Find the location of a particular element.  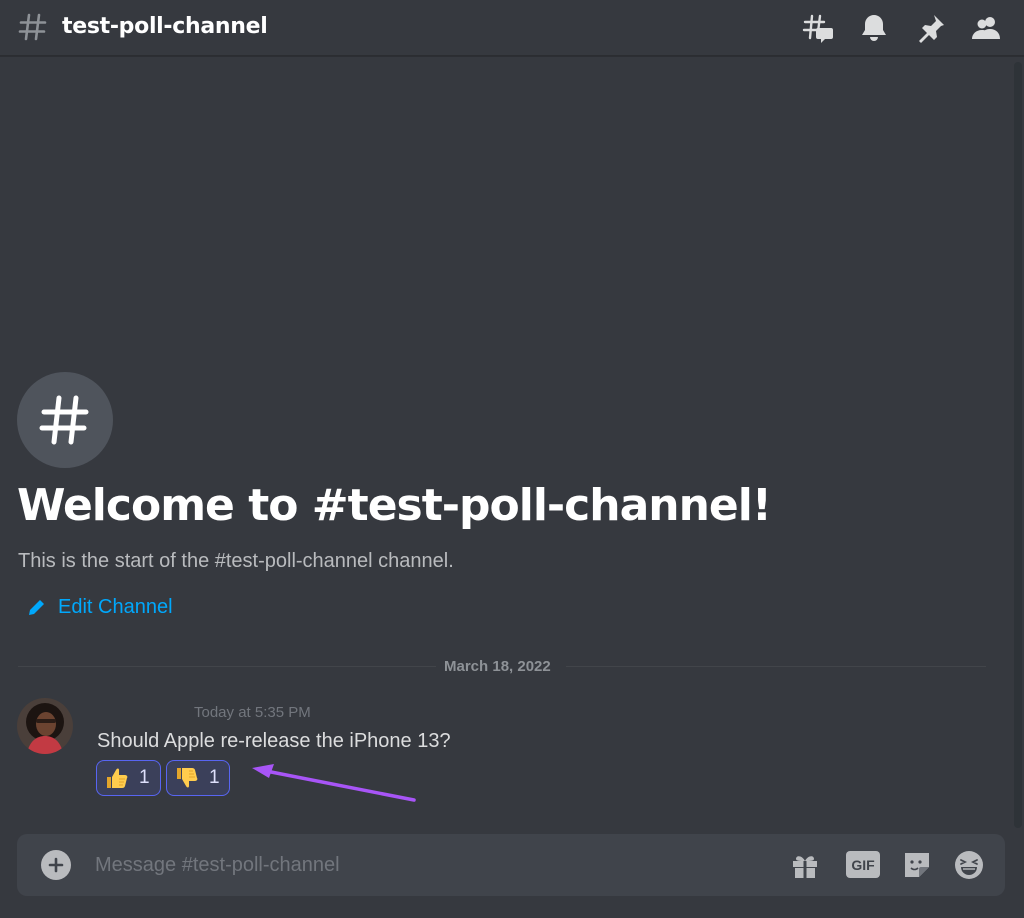

message-content: Should Apple re-release the iPhone 13? is located at coordinates (274, 741).